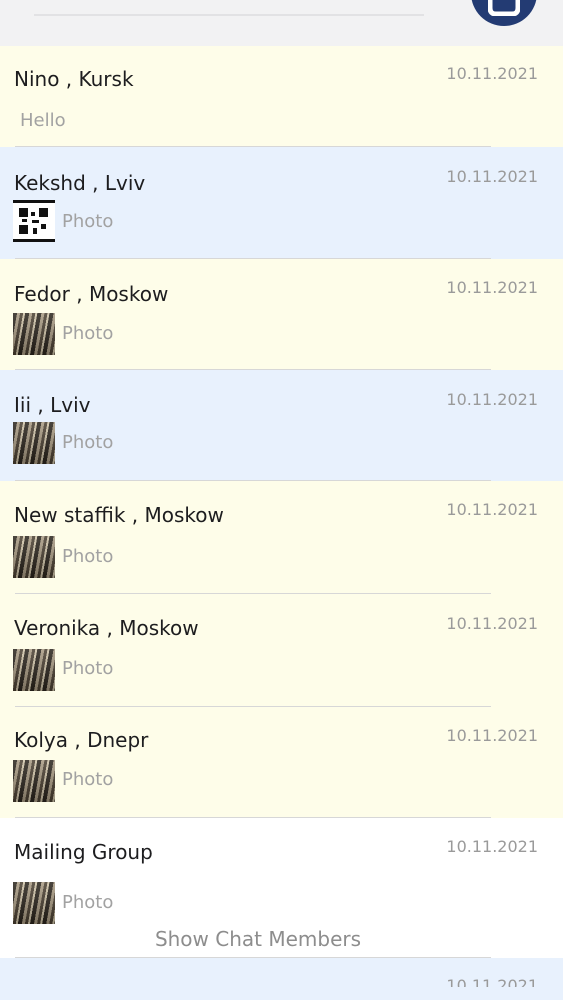 This screenshot has width=563, height=1000. What do you see at coordinates (504, 8) in the screenshot?
I see `new-chat-icon` at bounding box center [504, 8].